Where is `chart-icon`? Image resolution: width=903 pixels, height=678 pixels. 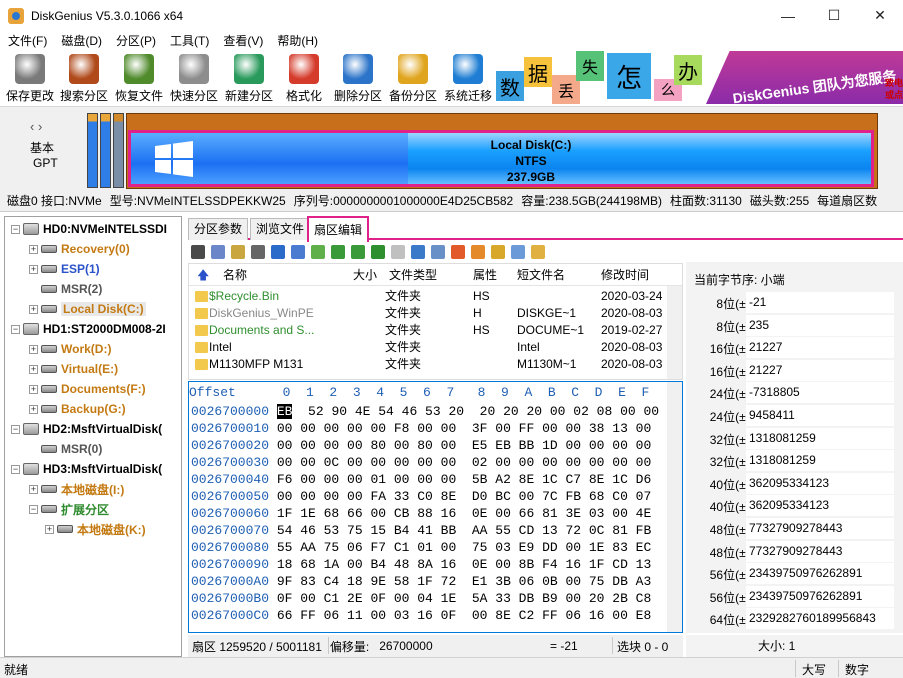 chart-icon is located at coordinates (478, 251).